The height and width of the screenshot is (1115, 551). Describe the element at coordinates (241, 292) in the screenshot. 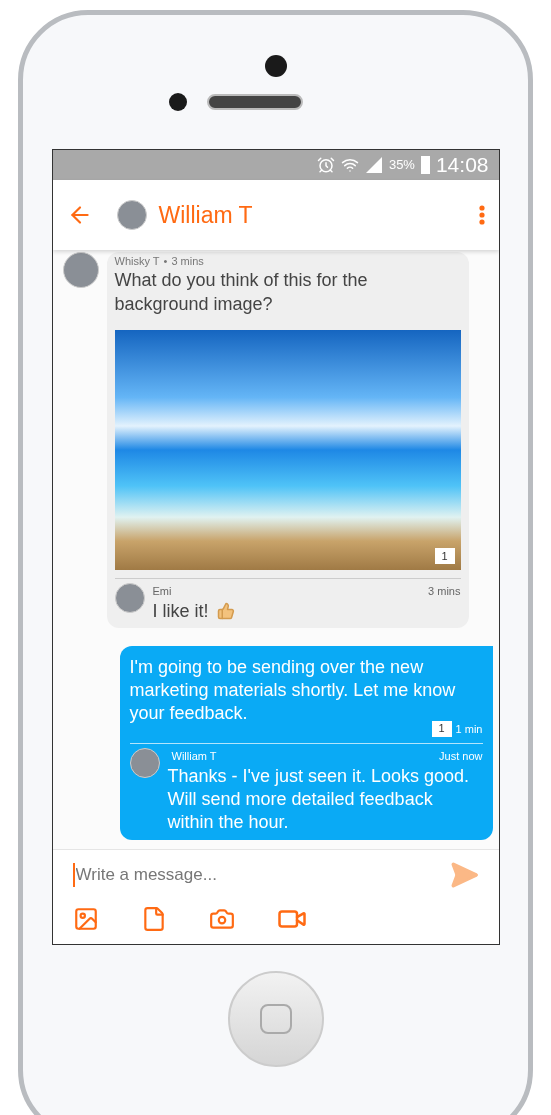

I see `message-text: What do you think of this for the background image?` at that location.